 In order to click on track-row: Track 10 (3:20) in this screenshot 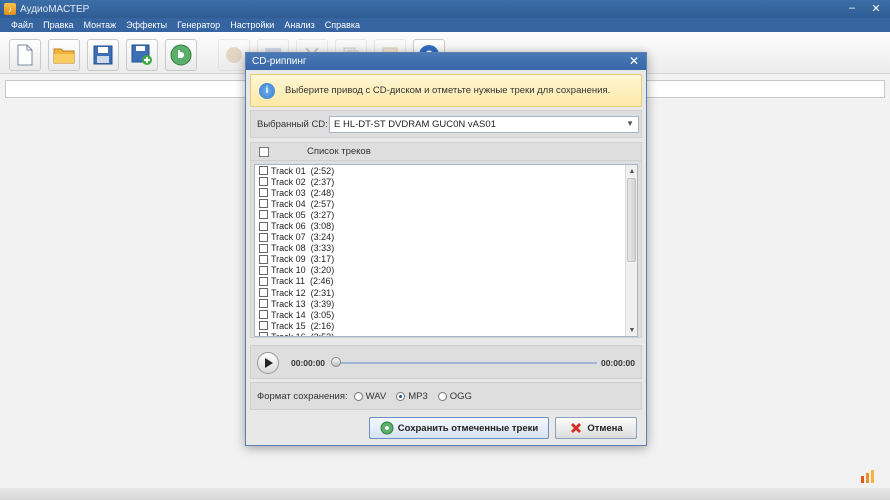, I will do `click(446, 270)`.